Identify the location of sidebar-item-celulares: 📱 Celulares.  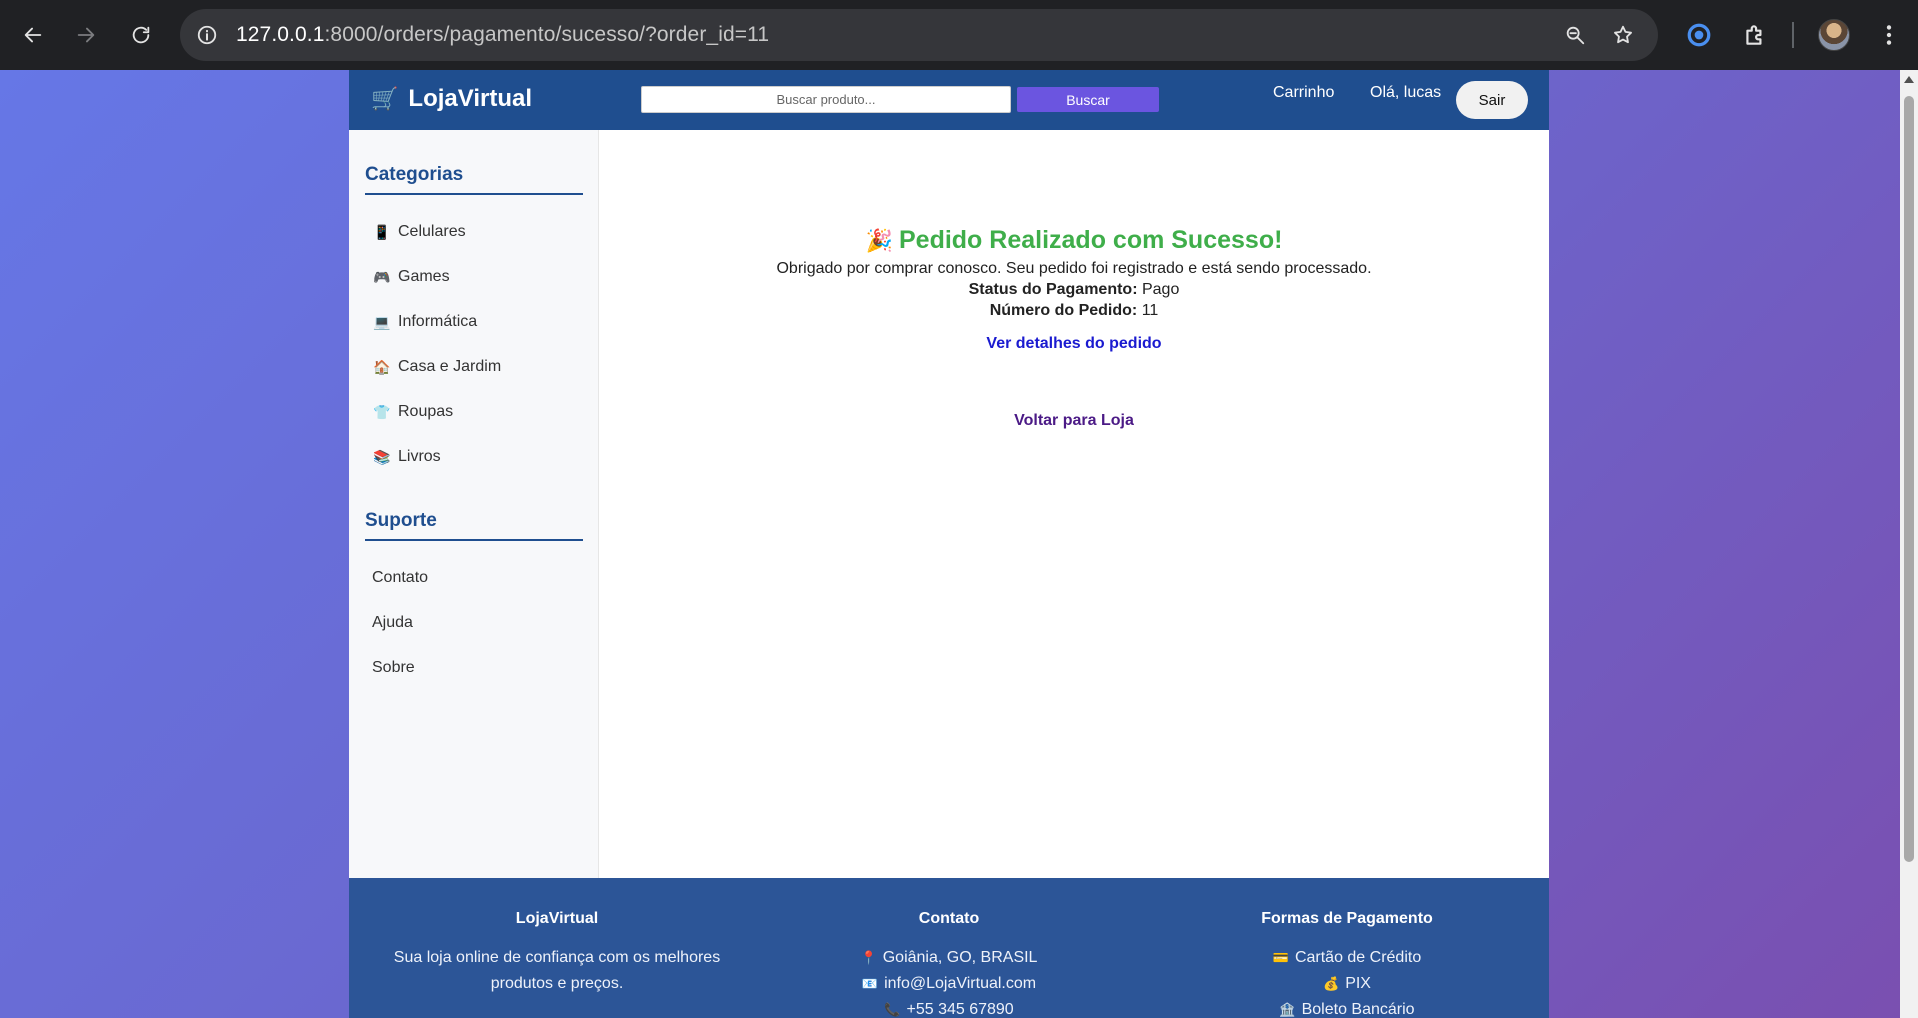
(419, 232).